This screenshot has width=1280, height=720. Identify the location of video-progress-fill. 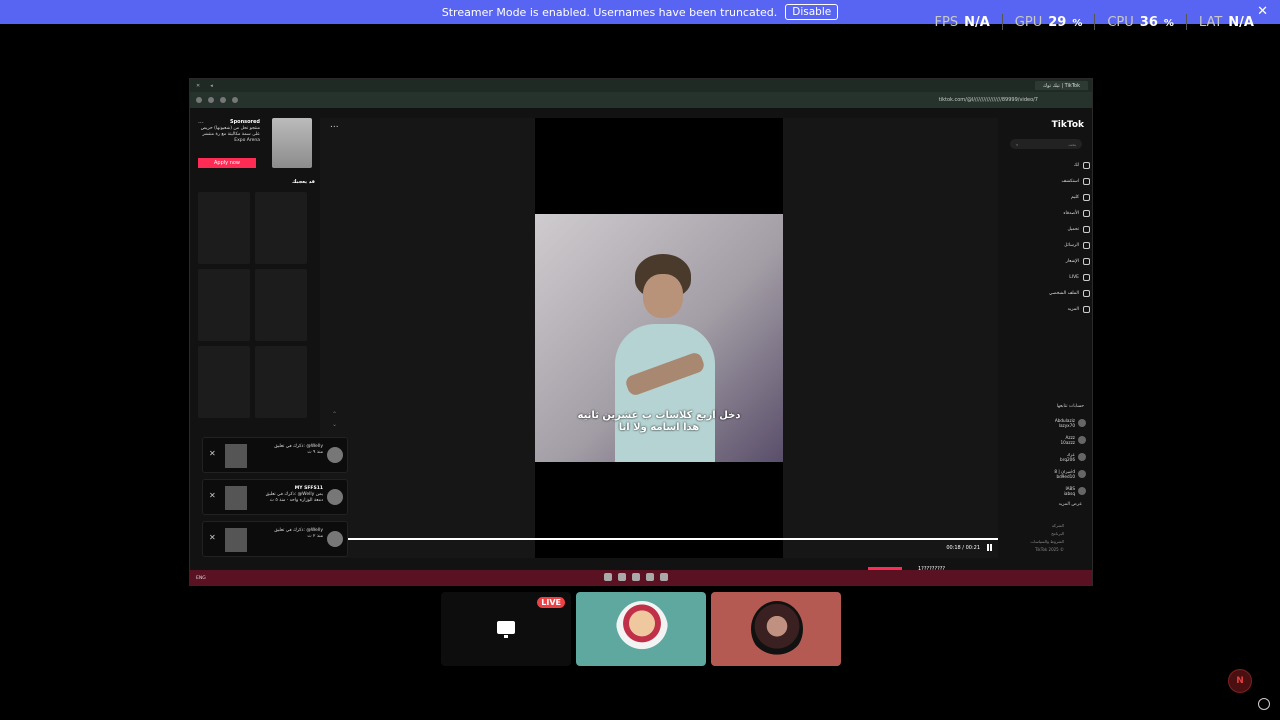
(659, 539).